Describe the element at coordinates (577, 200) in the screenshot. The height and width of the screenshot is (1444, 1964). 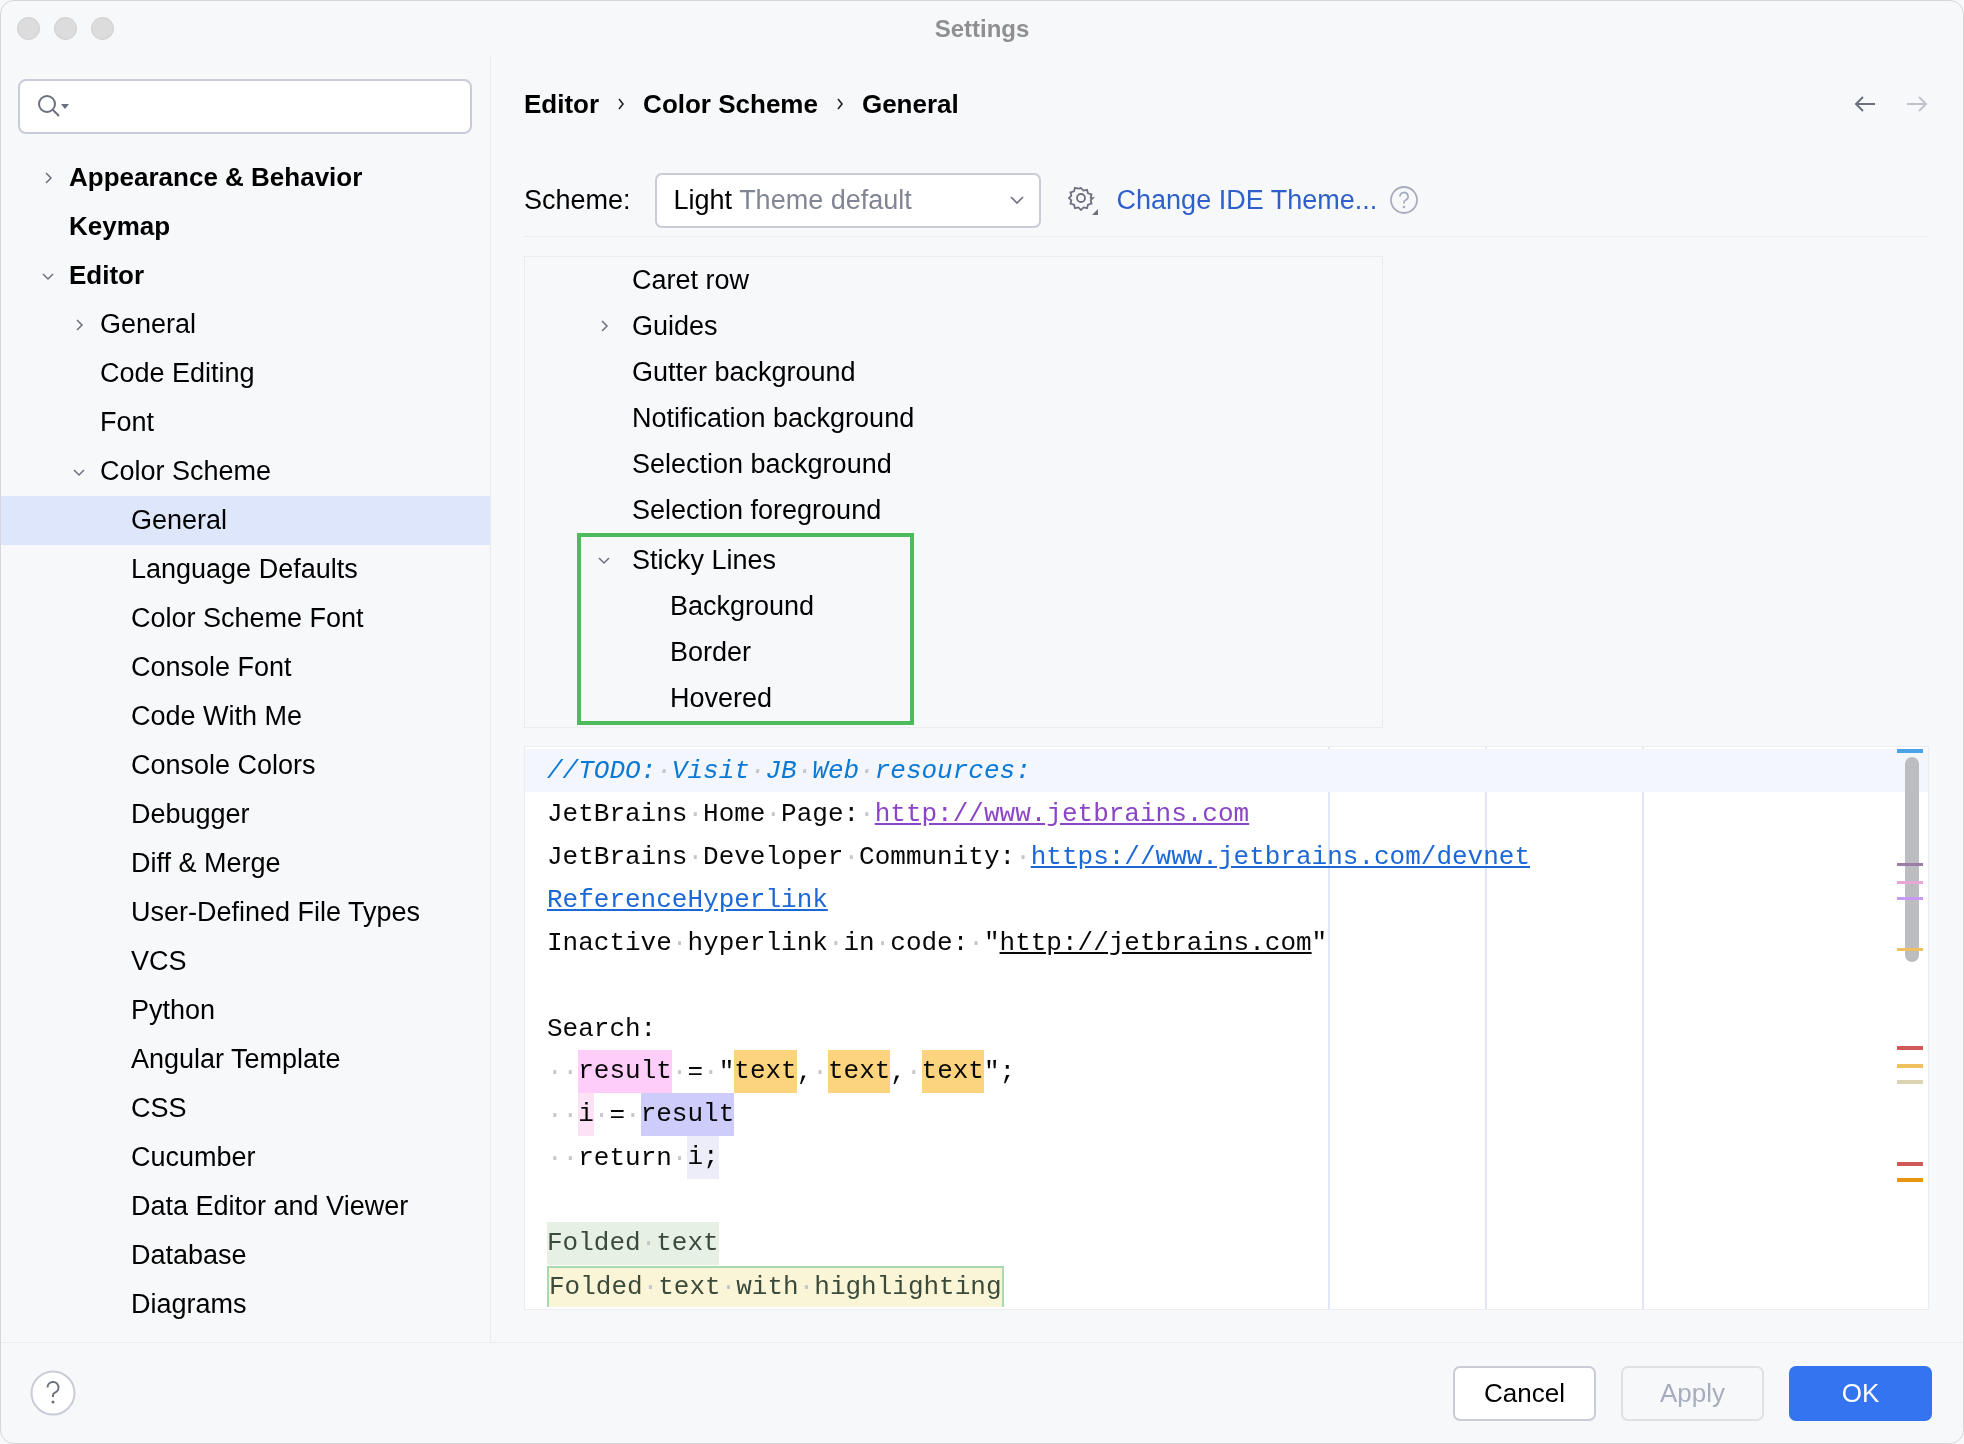
I see `scheme-label: Scheme:` at that location.